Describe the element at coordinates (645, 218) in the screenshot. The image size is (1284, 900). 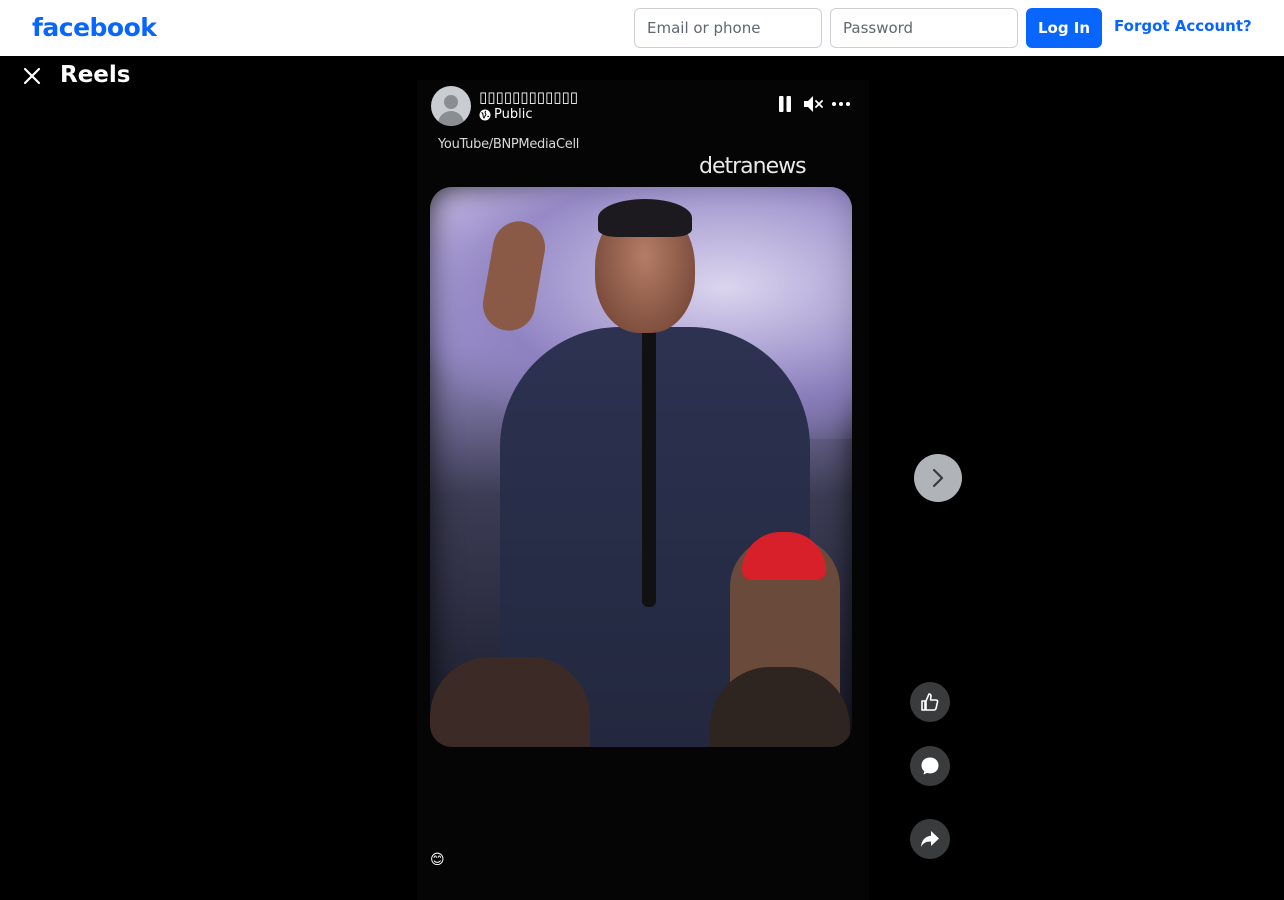
I see `speaker-hair` at that location.